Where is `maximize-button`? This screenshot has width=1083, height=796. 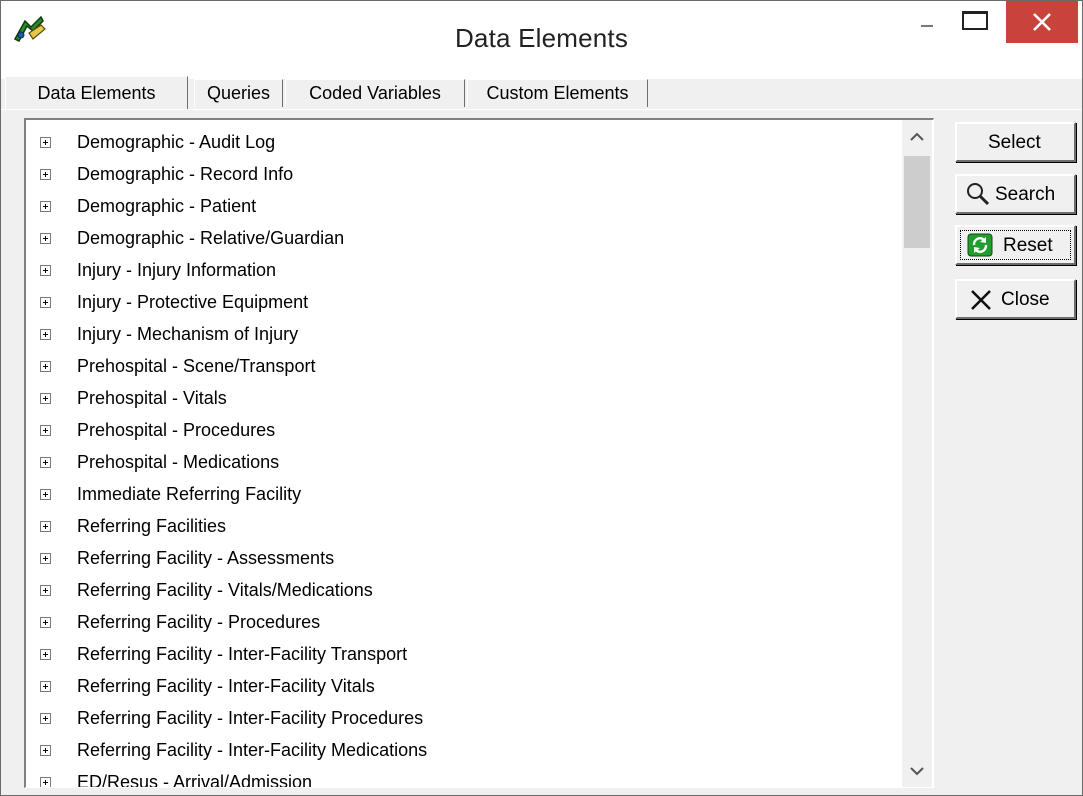
maximize-button is located at coordinates (974, 23).